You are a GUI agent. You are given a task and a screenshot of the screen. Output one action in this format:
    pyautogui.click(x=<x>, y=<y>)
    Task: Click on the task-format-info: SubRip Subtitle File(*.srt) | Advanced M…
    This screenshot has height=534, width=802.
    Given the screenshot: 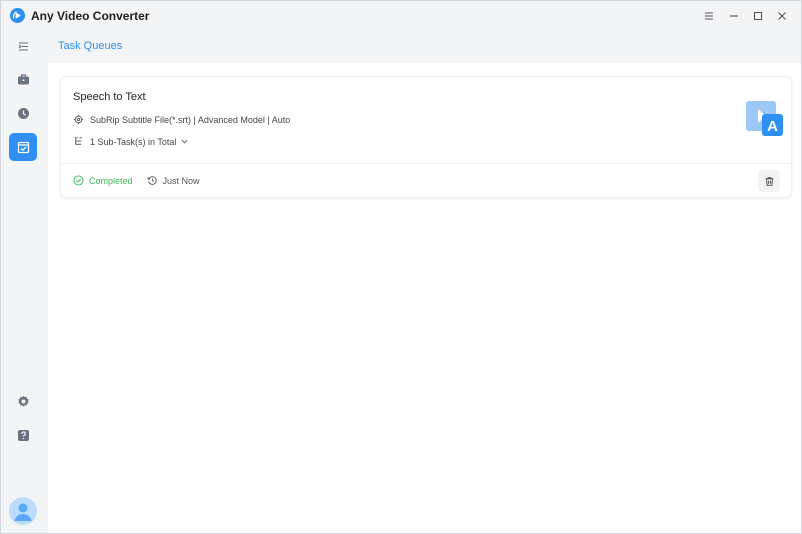 What is the action you would take?
    pyautogui.click(x=181, y=119)
    